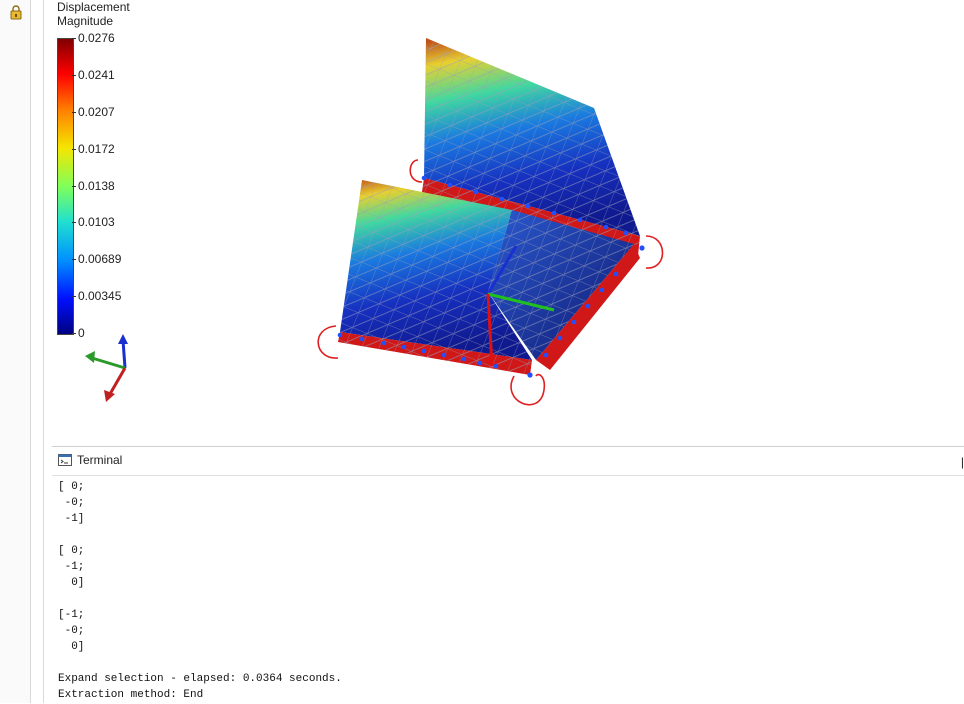 The image size is (964, 704). What do you see at coordinates (85, 21) in the screenshot?
I see `legend-title-line2: Magnitude` at bounding box center [85, 21].